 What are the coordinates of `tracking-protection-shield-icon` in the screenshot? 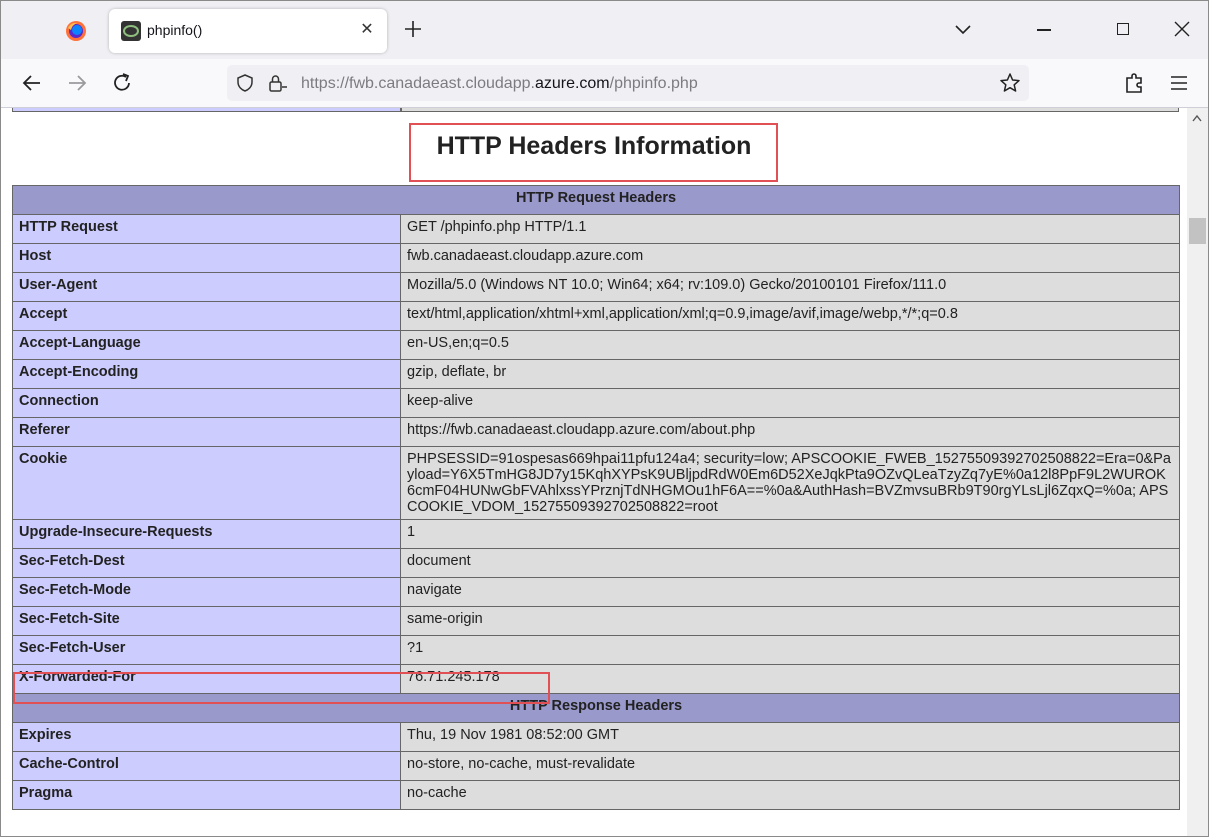 It's located at (245, 83).